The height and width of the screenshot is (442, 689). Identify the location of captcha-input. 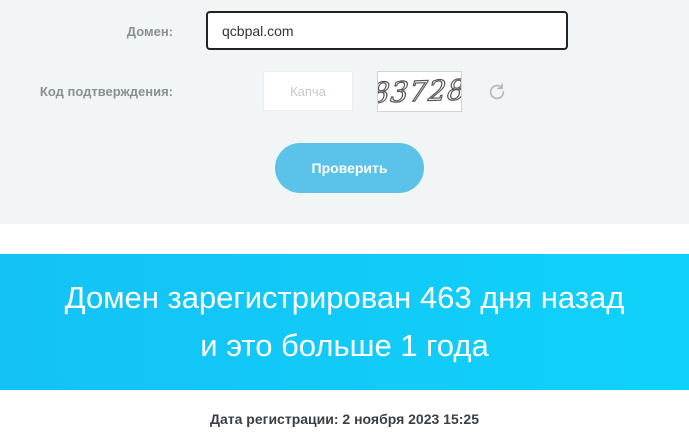
(308, 91).